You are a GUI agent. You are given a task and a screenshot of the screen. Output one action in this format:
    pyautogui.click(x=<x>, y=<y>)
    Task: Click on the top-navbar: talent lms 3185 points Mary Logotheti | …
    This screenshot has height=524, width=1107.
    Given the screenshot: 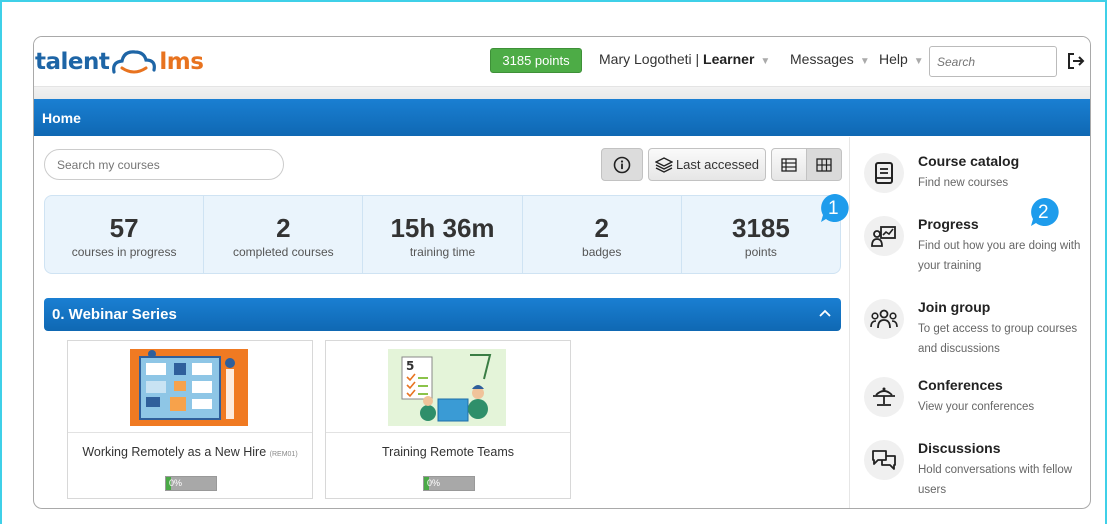 What is the action you would take?
    pyautogui.click(x=562, y=62)
    